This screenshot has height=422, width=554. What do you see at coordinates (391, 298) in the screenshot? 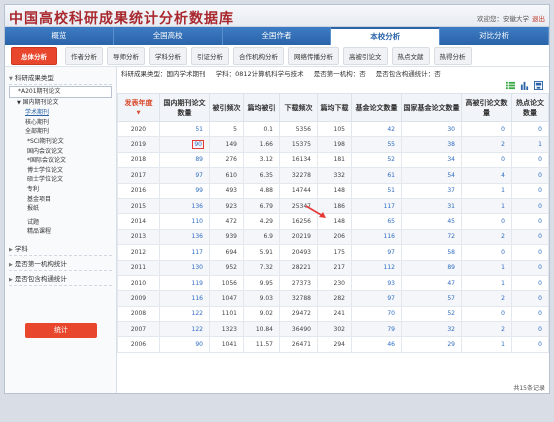
I see `cell-link: 97` at bounding box center [391, 298].